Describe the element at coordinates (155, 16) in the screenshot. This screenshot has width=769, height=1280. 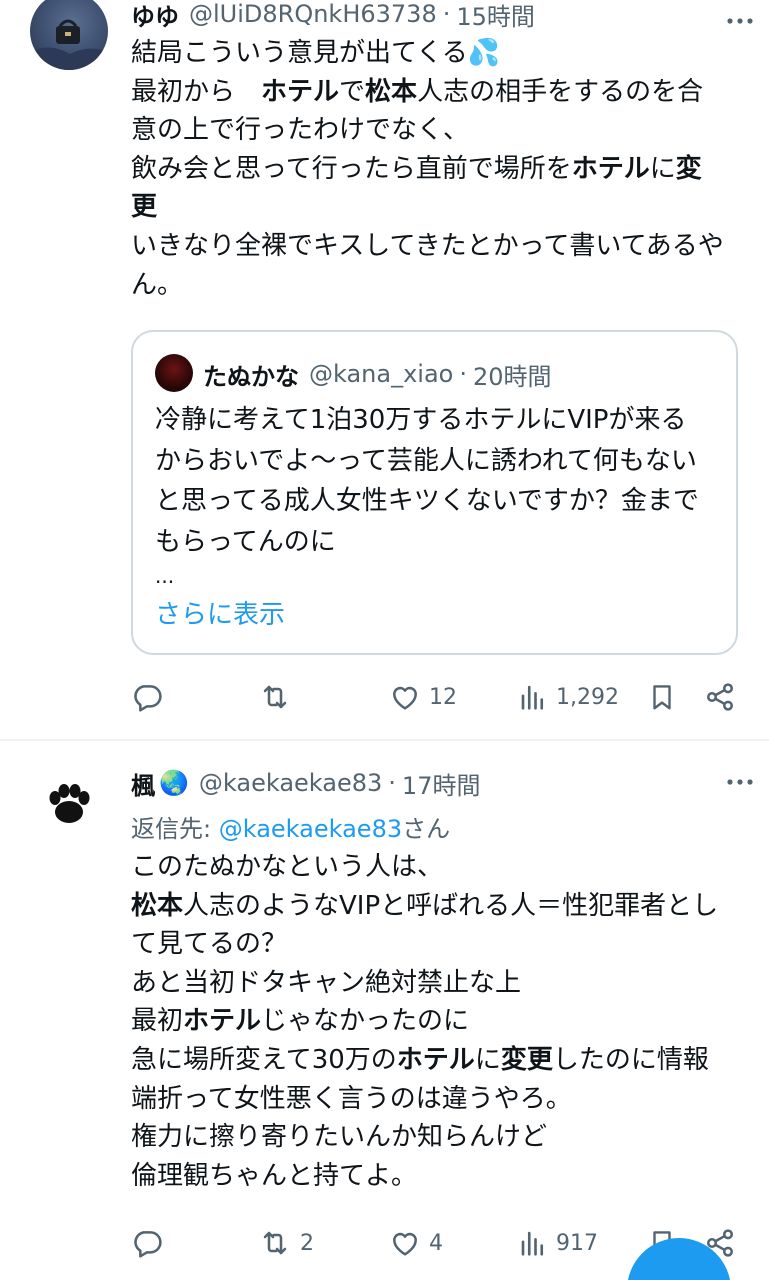
I see `author-name: ゆゆ` at that location.